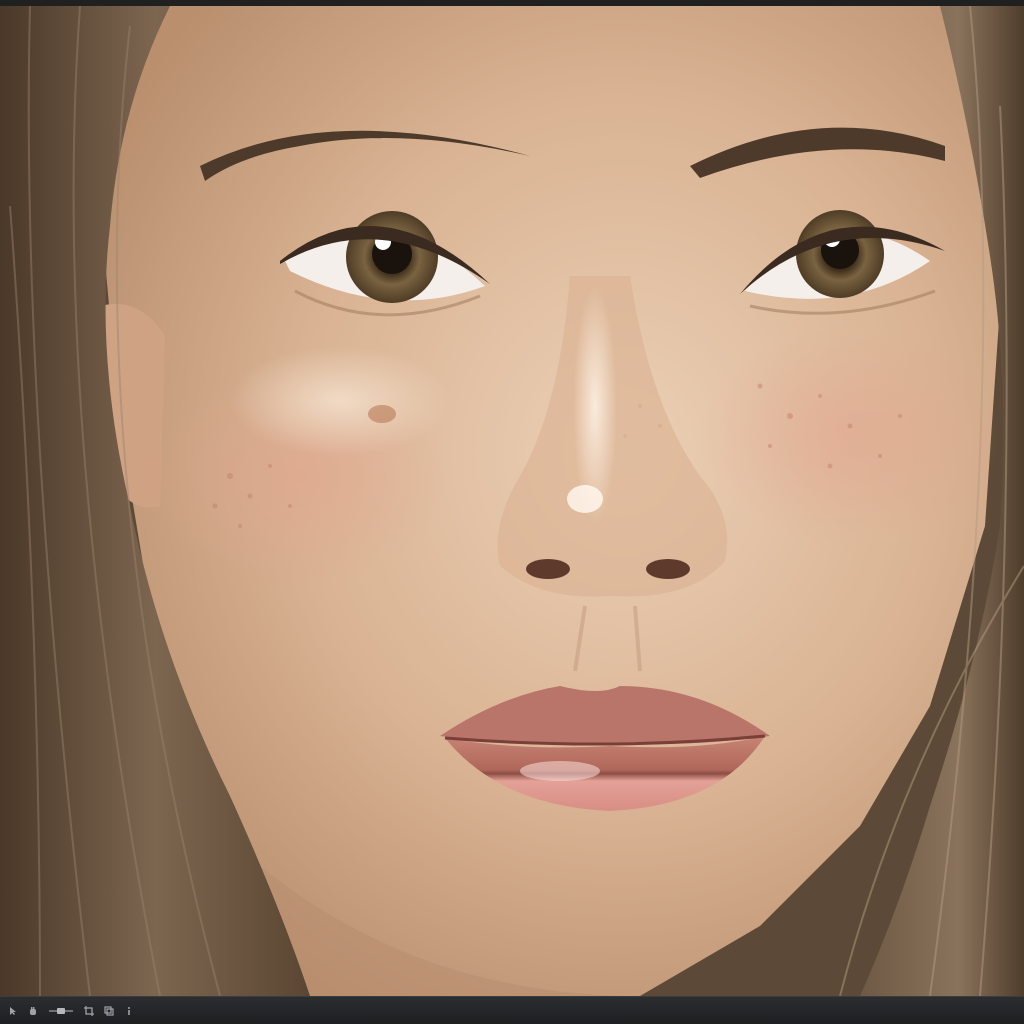 Image resolution: width=1024 pixels, height=1024 pixels. I want to click on hand-icon, so click(33, 1011).